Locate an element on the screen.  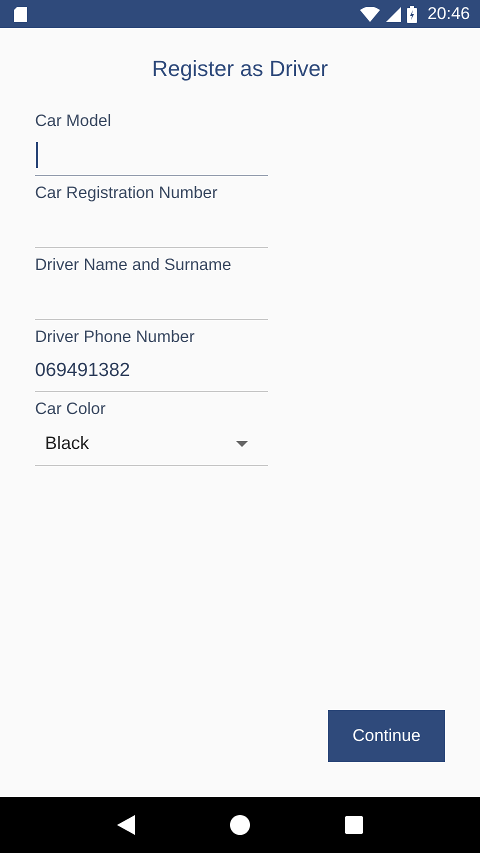
field-label: Driver Phone Number is located at coordinates (115, 338).